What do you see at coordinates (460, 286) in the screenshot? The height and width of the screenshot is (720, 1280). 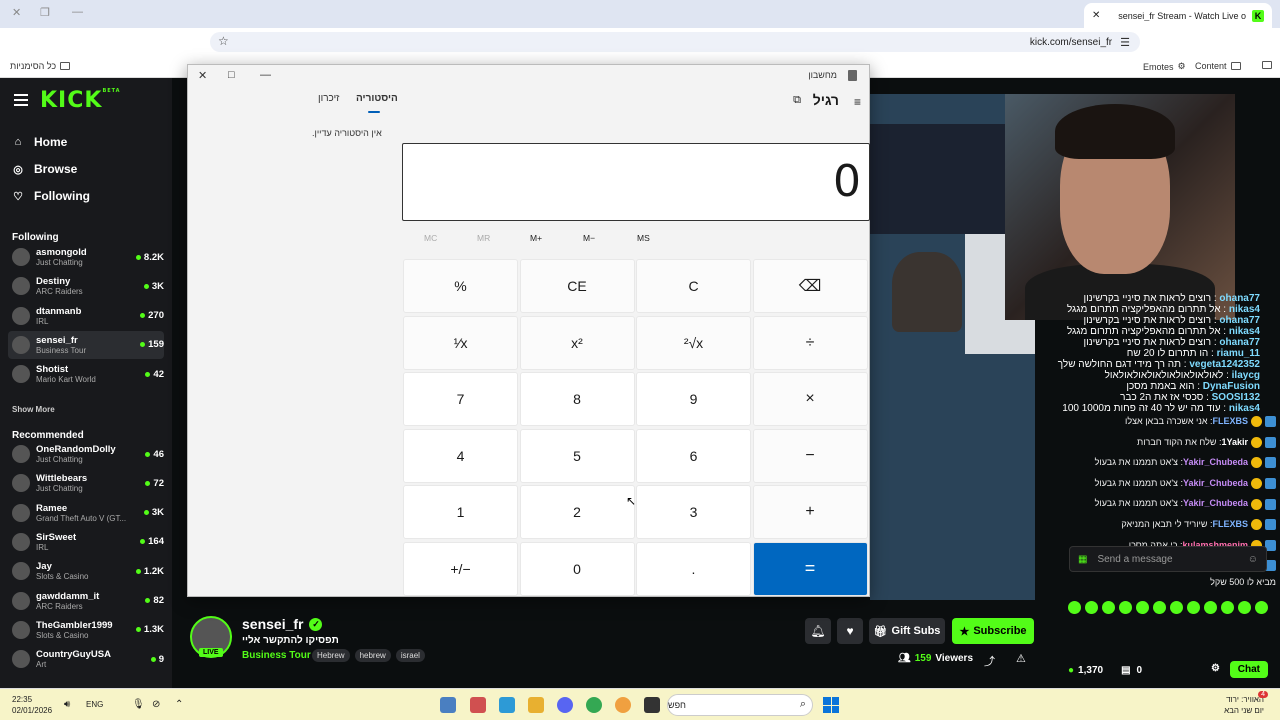 I see `percent-button: %` at bounding box center [460, 286].